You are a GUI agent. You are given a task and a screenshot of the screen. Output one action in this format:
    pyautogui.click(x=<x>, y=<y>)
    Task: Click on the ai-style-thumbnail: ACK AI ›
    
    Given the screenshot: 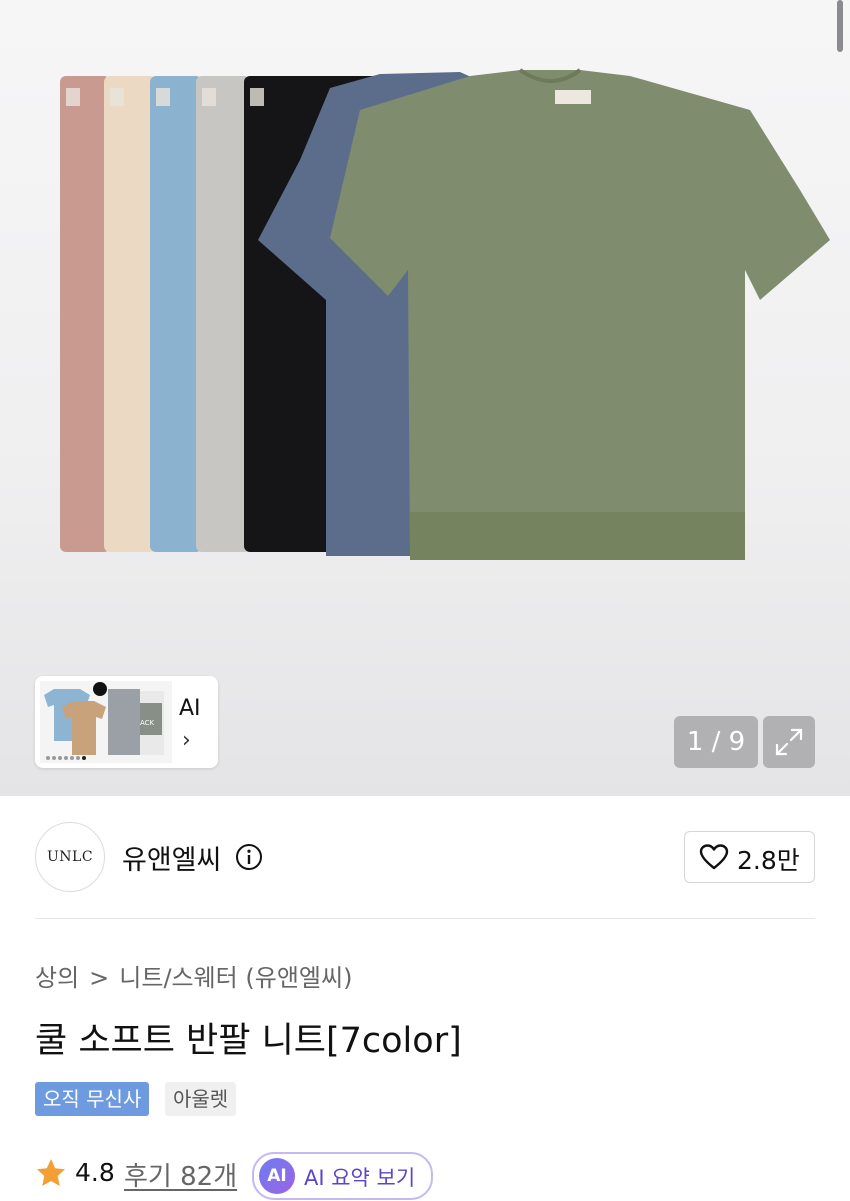 What is the action you would take?
    pyautogui.click(x=126, y=722)
    